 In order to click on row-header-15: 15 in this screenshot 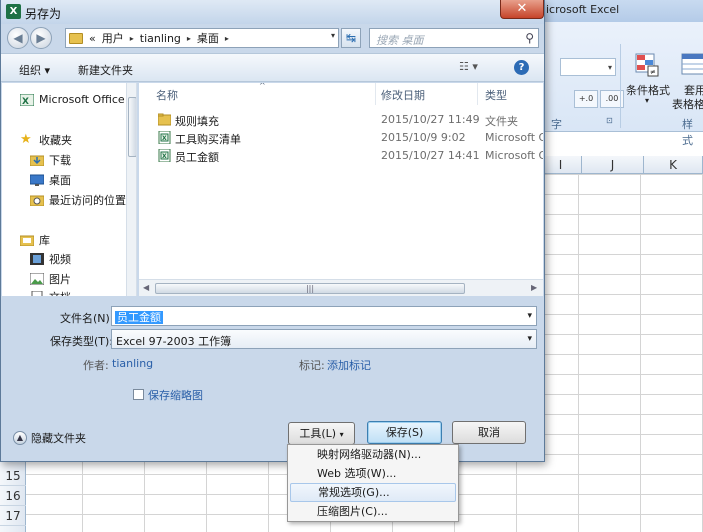, I will do `click(13, 476)`.